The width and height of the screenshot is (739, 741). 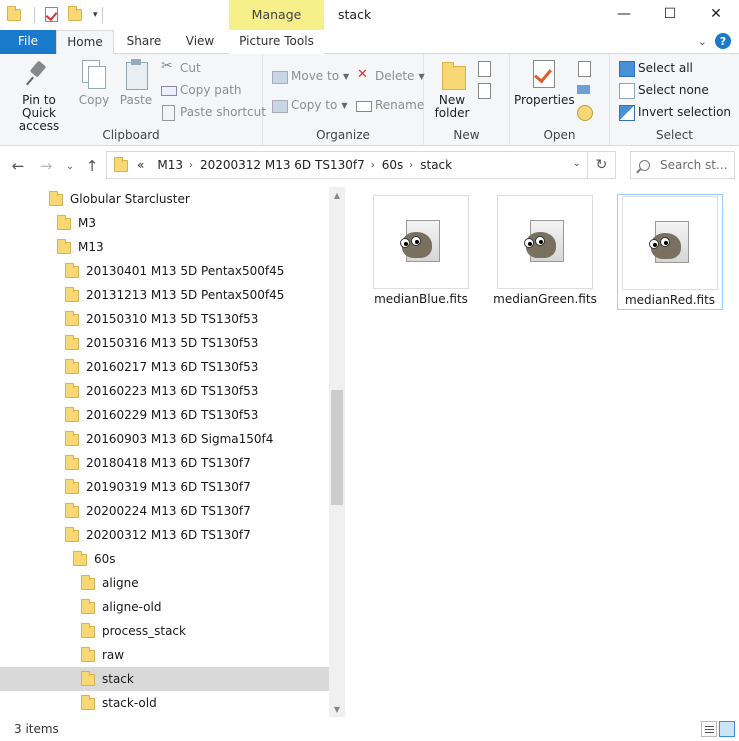 I want to click on tree-item: stack-old, so click(x=118, y=703).